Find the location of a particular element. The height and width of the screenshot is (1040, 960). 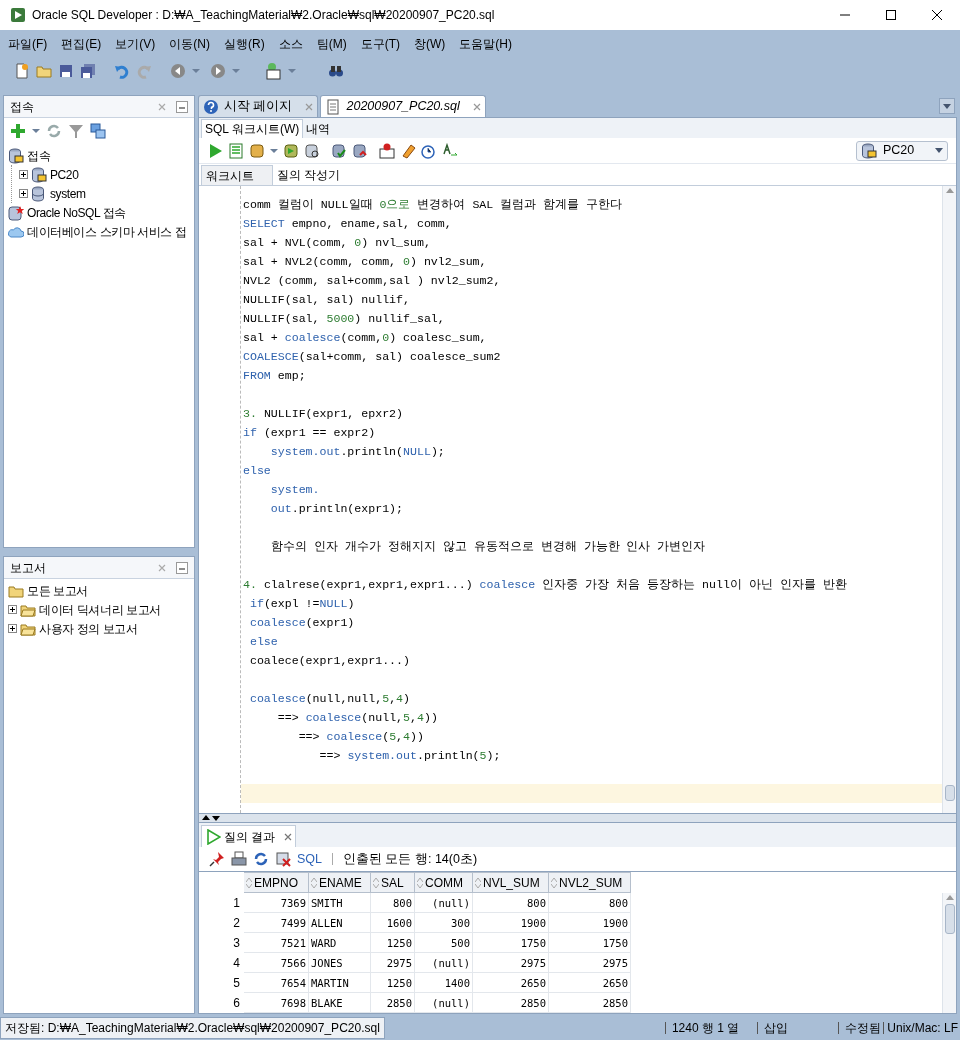

run-script-icon is located at coordinates (236, 150).